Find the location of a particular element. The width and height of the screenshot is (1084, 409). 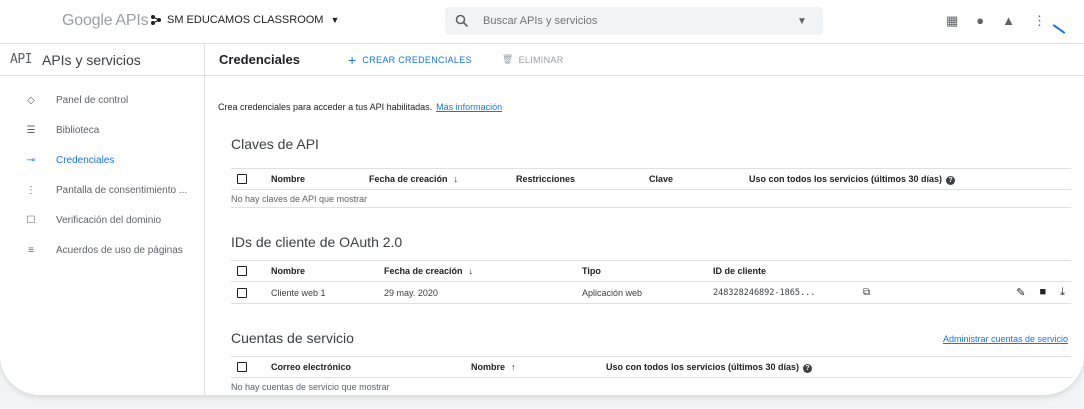

api-badge-icon: API is located at coordinates (21, 59).